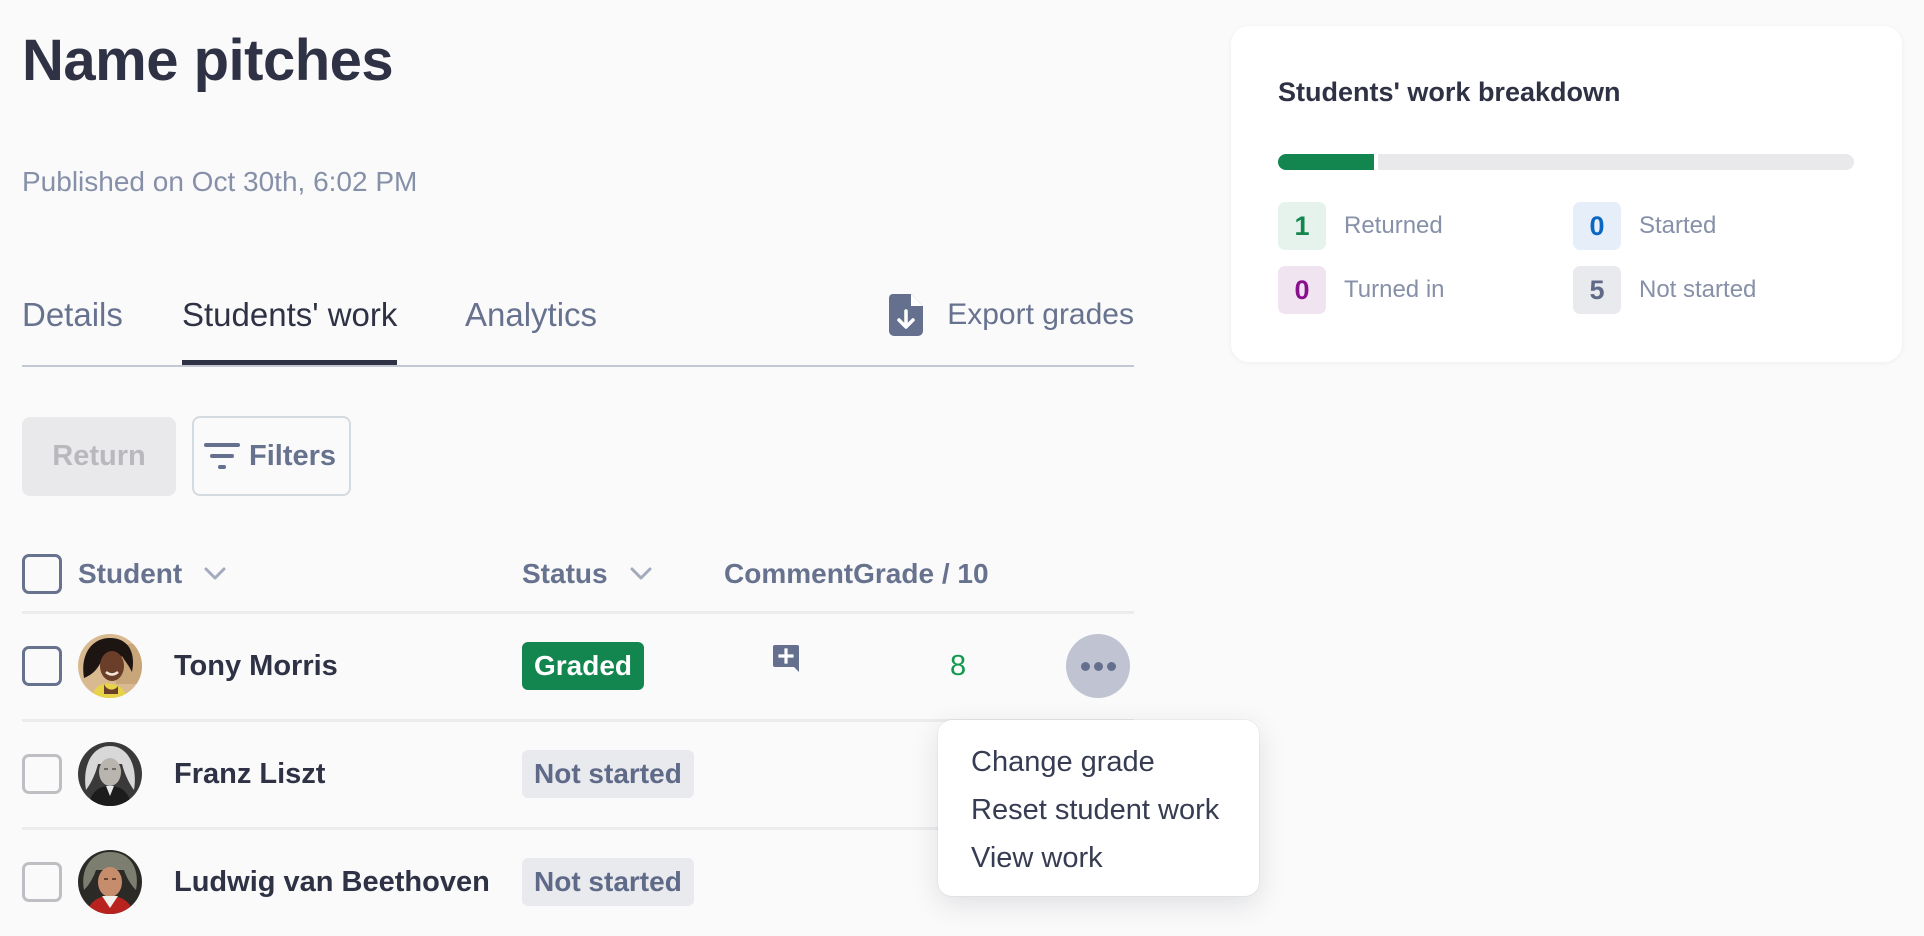 Image resolution: width=1924 pixels, height=936 pixels. Describe the element at coordinates (220, 181) in the screenshot. I see `published-date: Published on Oct 30th, 6:02 PM` at that location.